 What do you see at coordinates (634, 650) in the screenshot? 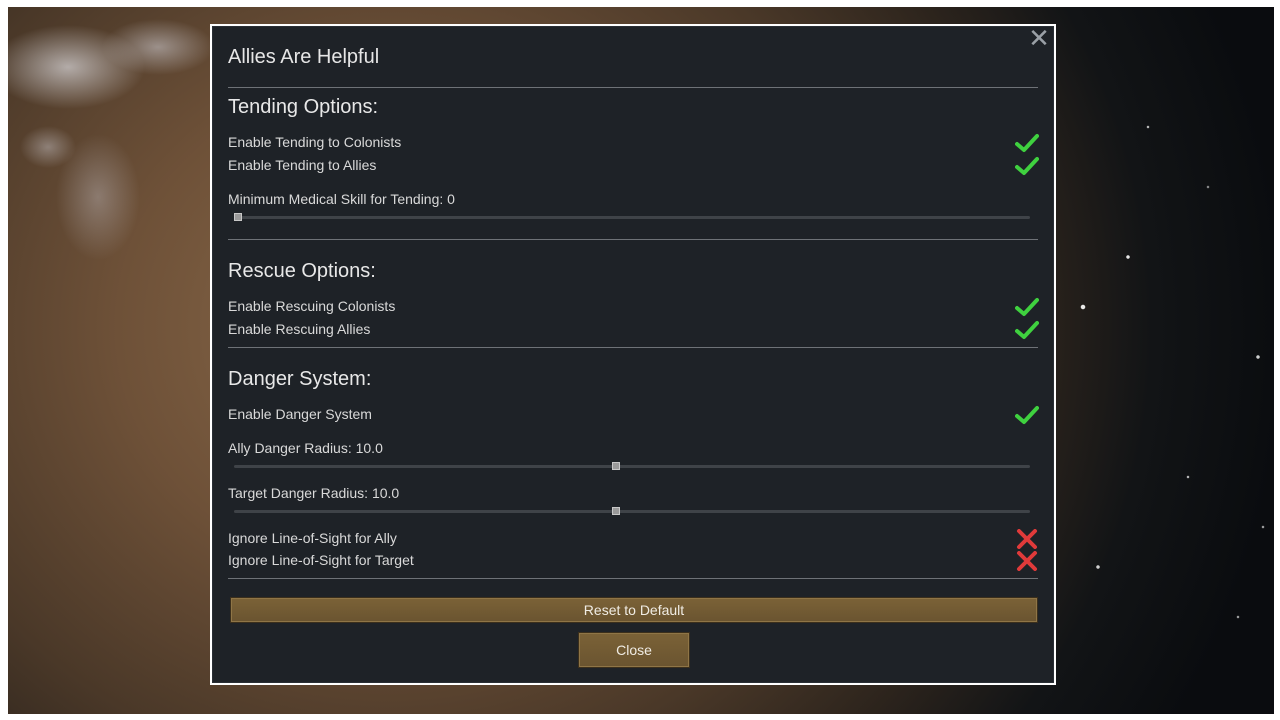
I see `close-button: Close` at bounding box center [634, 650].